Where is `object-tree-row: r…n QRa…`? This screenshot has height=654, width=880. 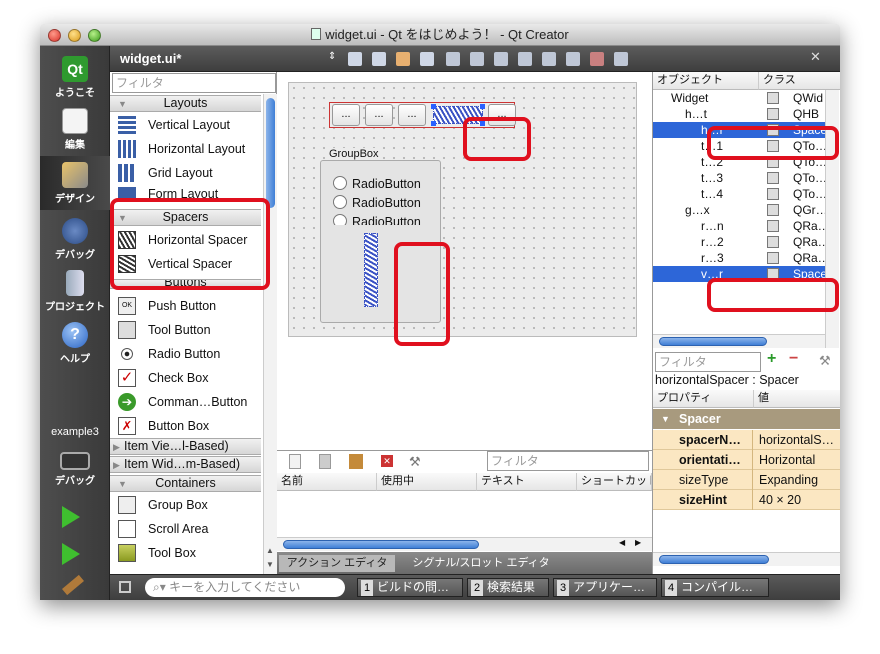
object-tree-row: r…n QRa… is located at coordinates (741, 226).